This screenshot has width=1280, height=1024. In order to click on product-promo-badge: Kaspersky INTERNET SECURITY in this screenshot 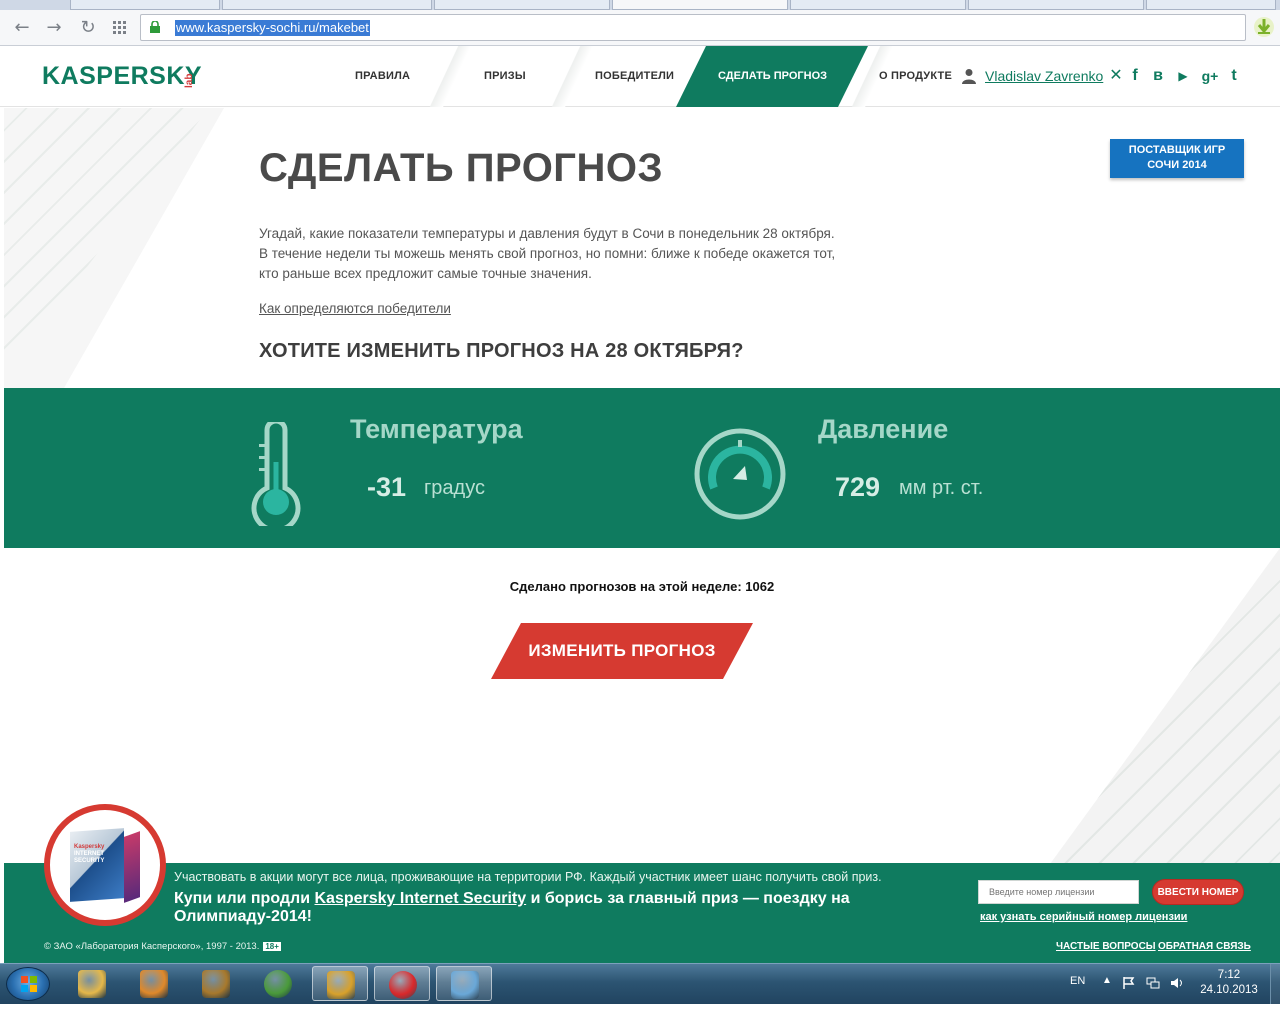, I will do `click(105, 865)`.